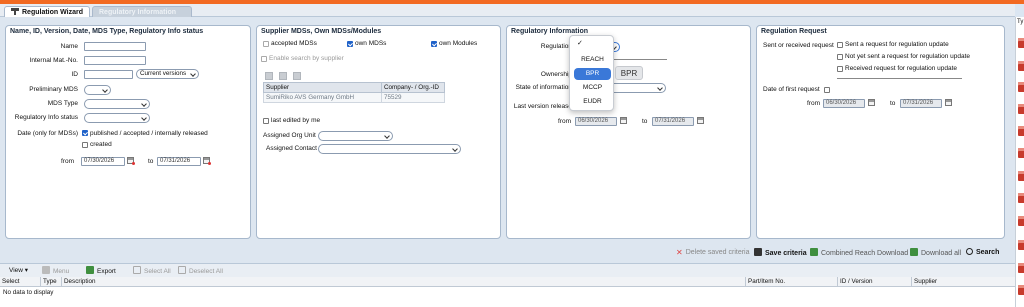  What do you see at coordinates (355, 136) in the screenshot?
I see `org-unit-select` at bounding box center [355, 136].